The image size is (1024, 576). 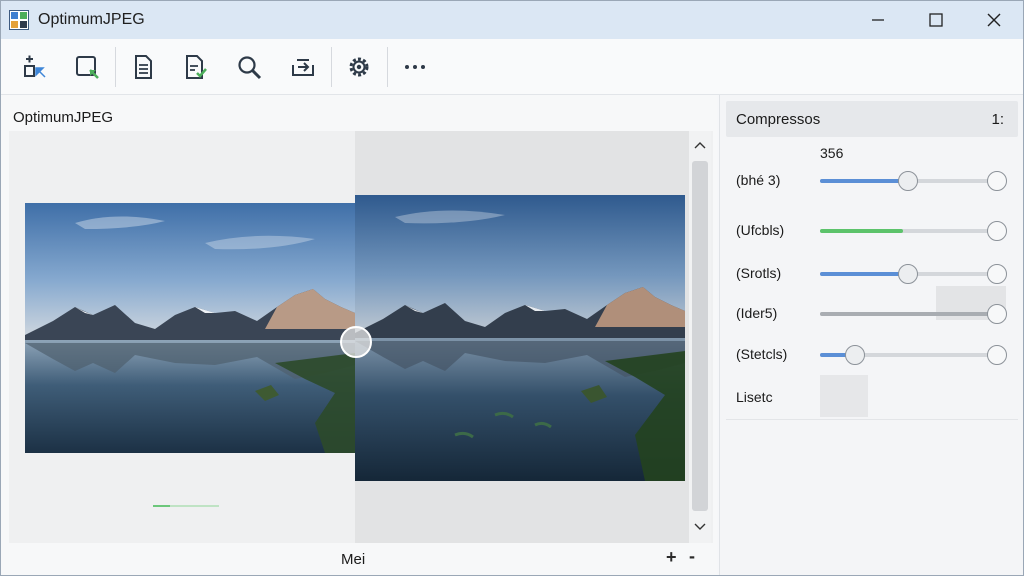 What do you see at coordinates (700, 336) in the screenshot?
I see `scroll-thumb` at bounding box center [700, 336].